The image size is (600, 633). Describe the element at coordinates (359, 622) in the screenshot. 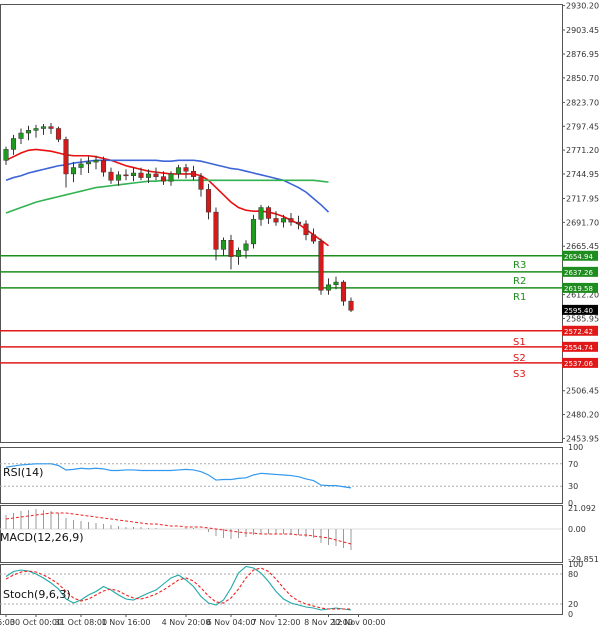

I see `x-tick-label: 12 Nov 00:00` at that location.